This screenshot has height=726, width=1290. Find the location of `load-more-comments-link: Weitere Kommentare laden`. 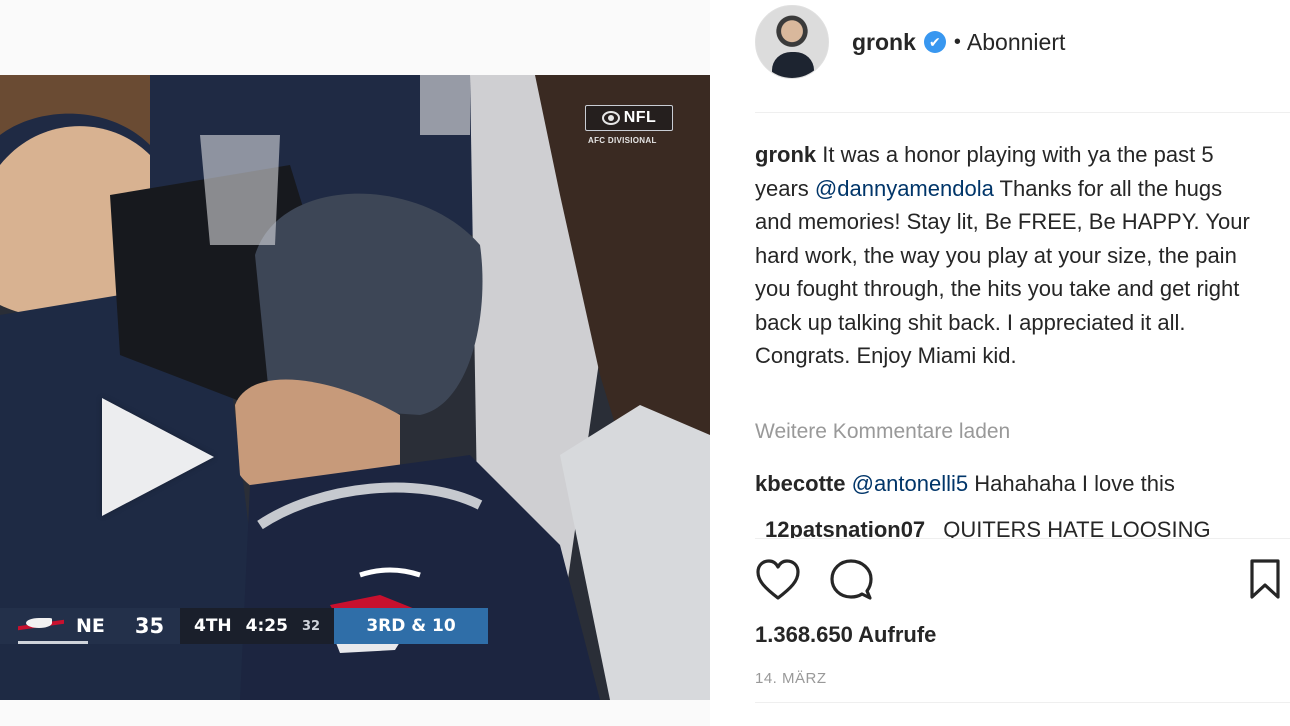

load-more-comments-link: Weitere Kommentare laden is located at coordinates (882, 432).